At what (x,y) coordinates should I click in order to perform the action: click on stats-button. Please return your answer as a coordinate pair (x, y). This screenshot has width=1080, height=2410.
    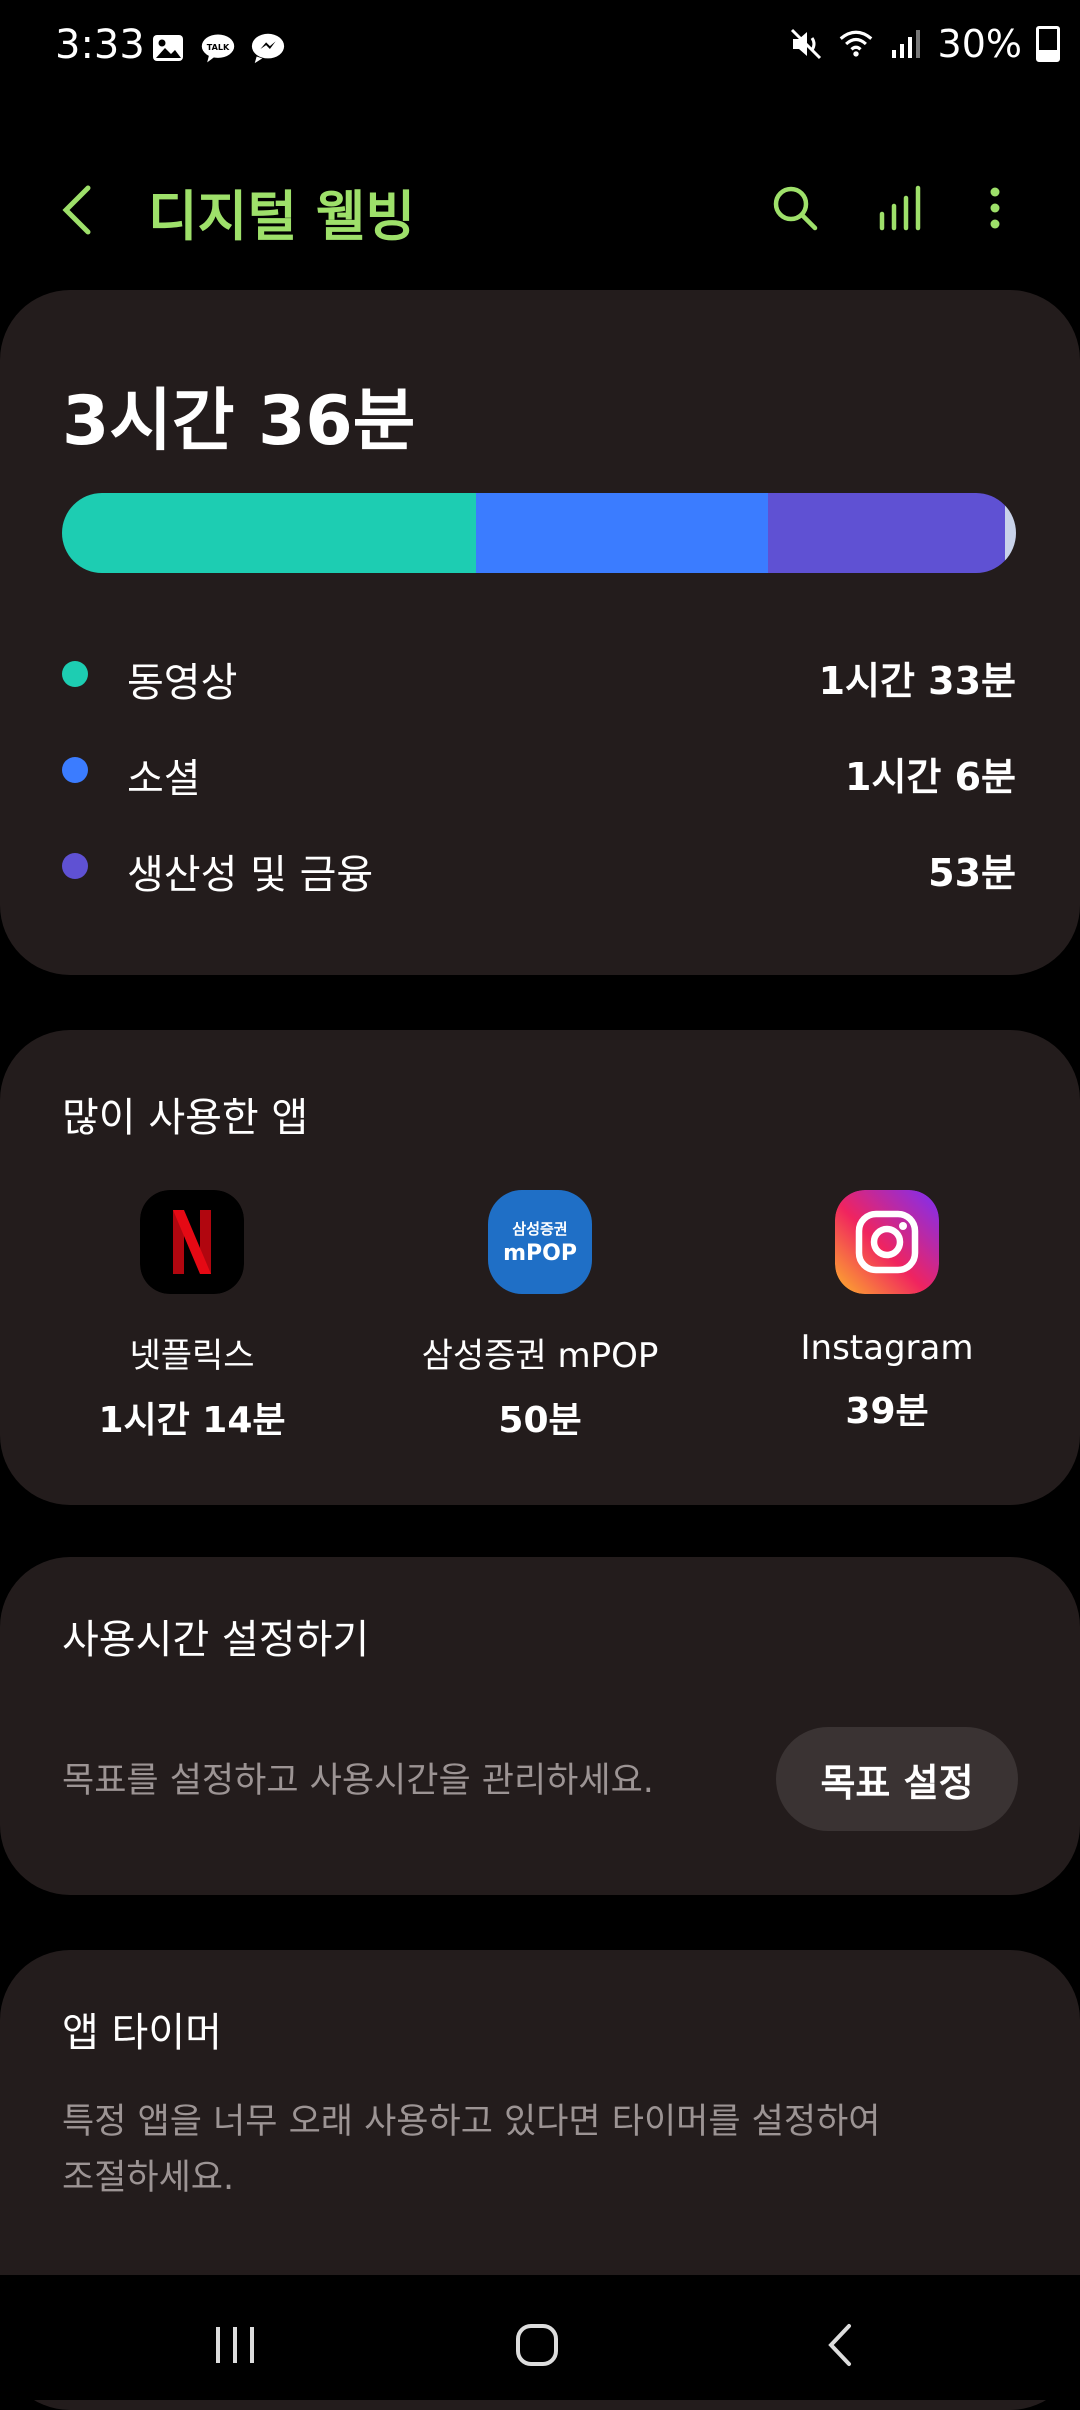
    Looking at the image, I should click on (900, 208).